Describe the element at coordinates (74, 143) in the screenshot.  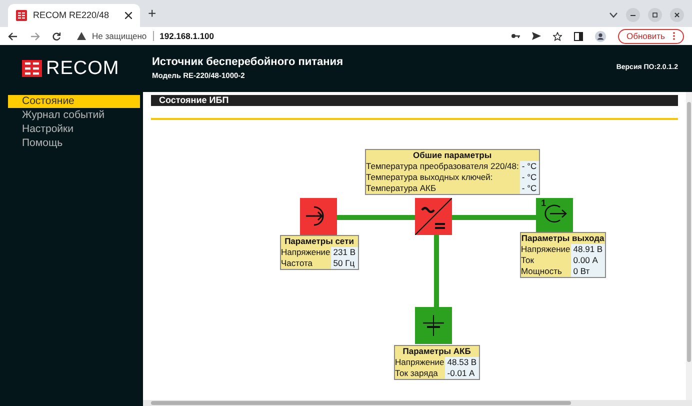
I see `nav-item: Помощь` at that location.